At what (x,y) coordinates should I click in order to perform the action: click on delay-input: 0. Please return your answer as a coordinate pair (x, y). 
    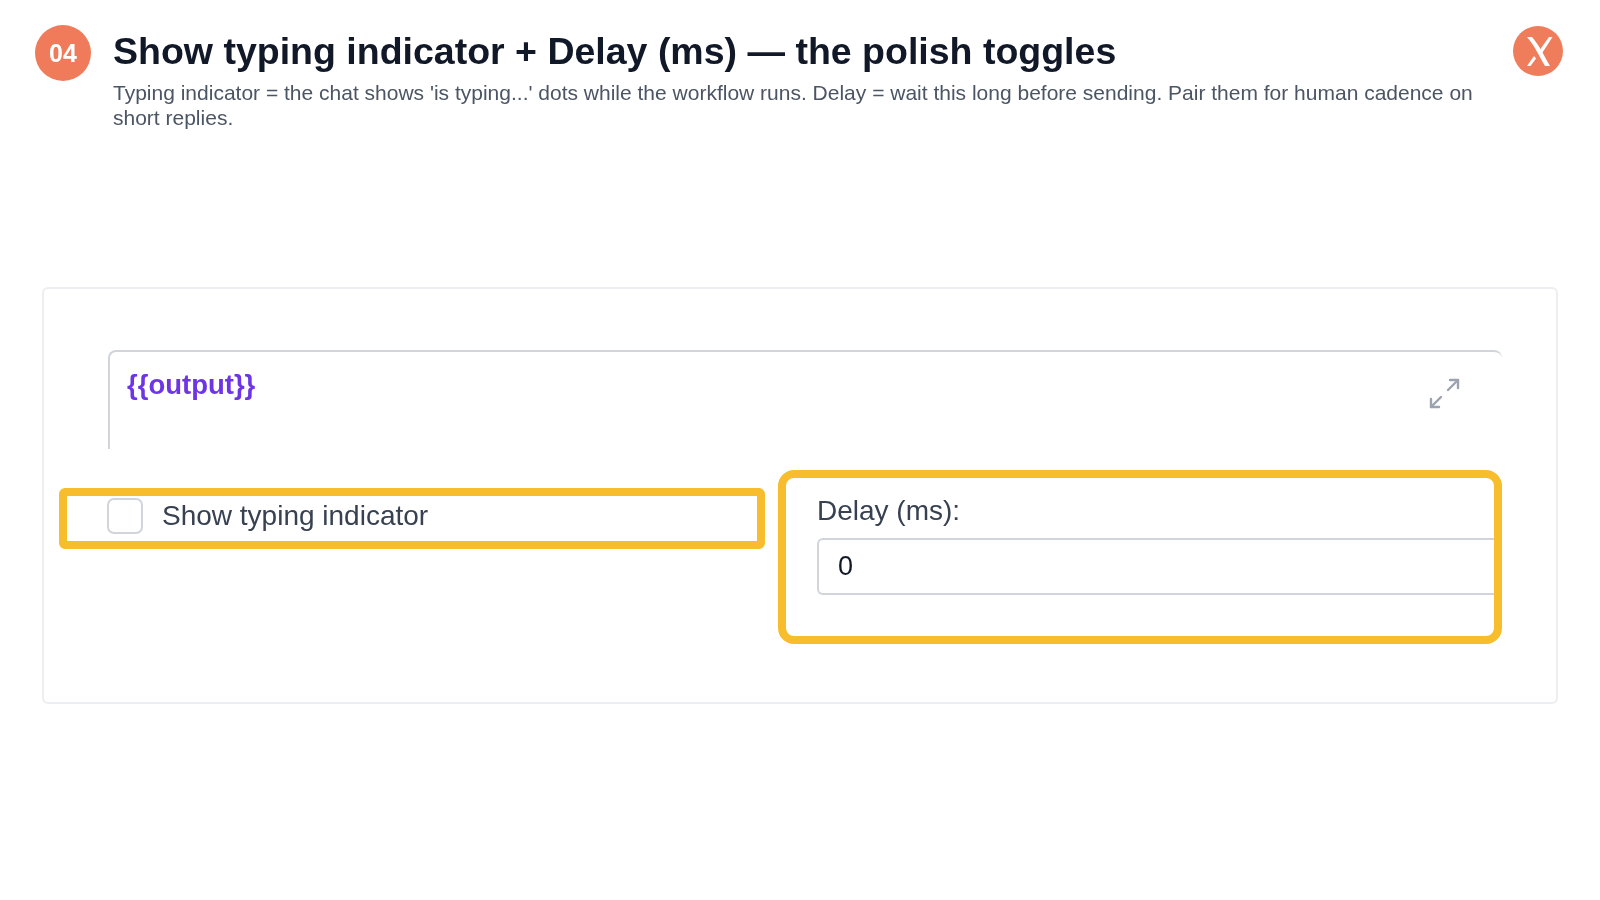
    Looking at the image, I should click on (1155, 566).